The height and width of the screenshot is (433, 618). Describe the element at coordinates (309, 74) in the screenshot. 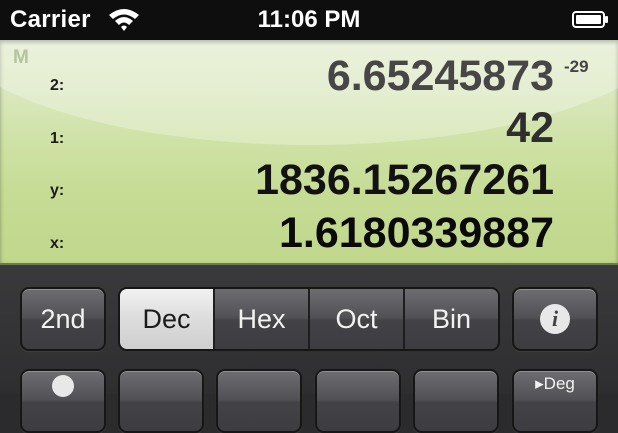

I see `stack-register-2: 2: 6.65245873 -29` at that location.